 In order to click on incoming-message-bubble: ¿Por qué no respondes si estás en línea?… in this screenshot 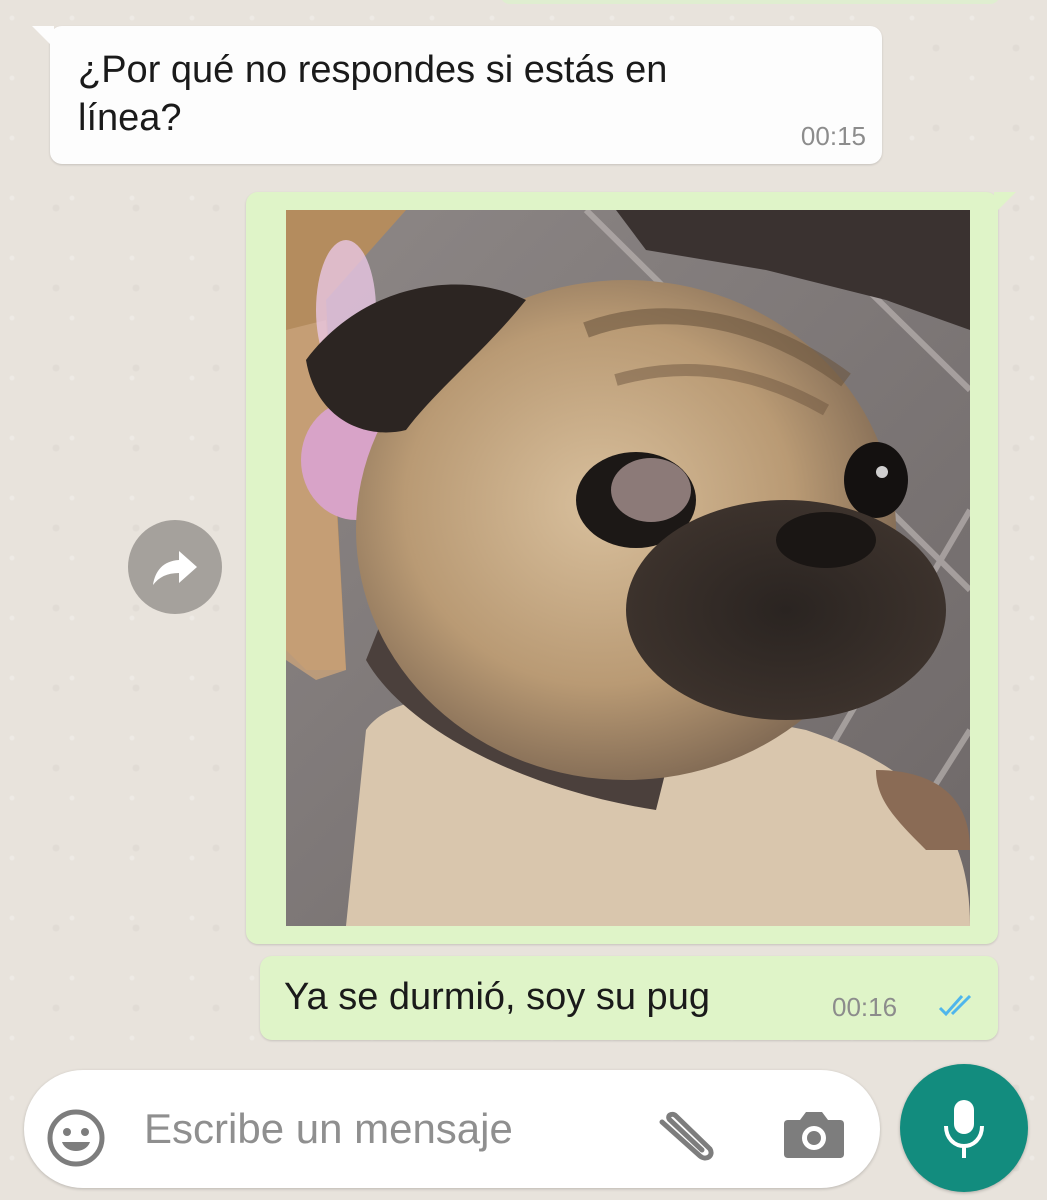, I will do `click(457, 95)`.